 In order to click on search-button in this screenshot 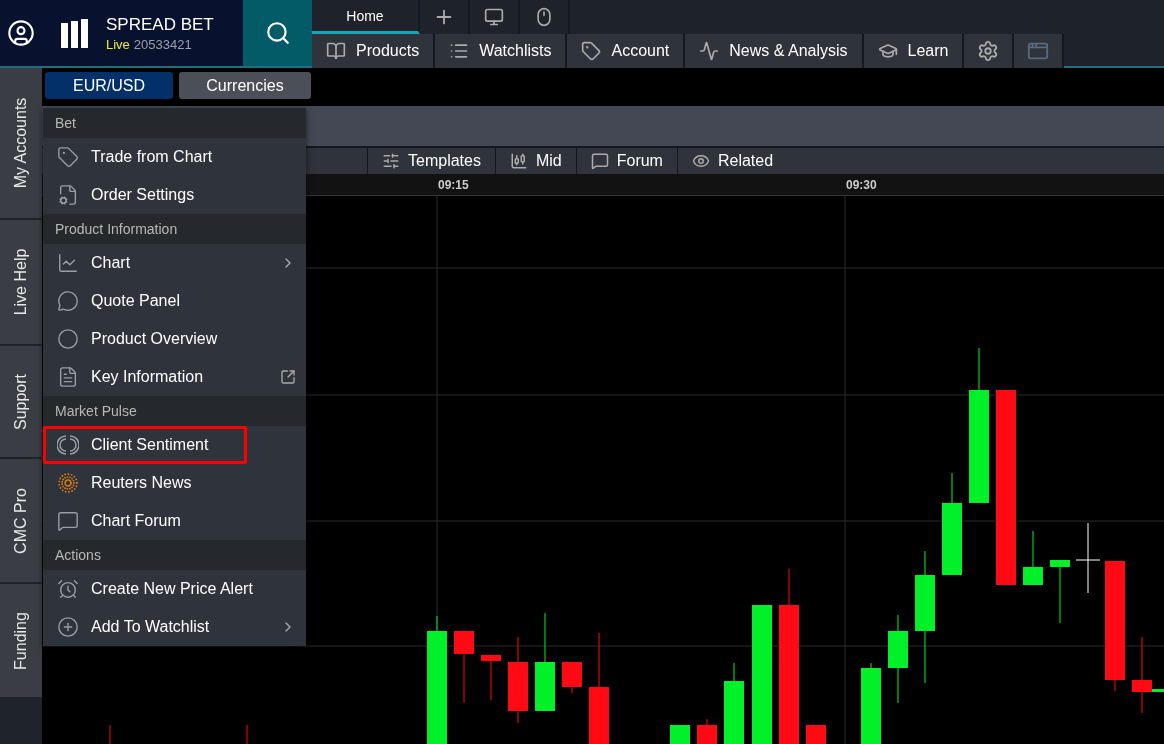, I will do `click(277, 33)`.